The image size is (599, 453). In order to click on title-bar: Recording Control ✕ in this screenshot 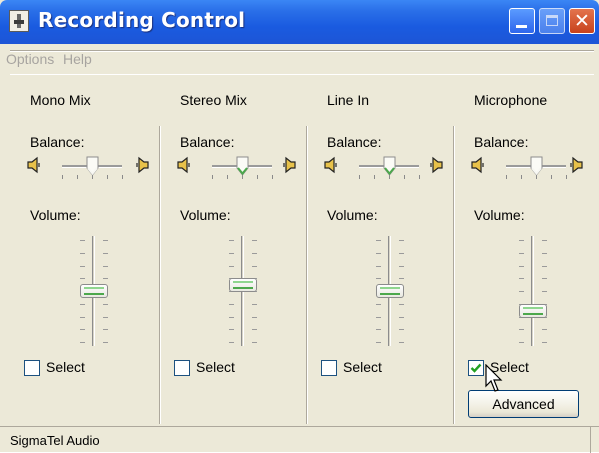, I will do `click(299, 22)`.